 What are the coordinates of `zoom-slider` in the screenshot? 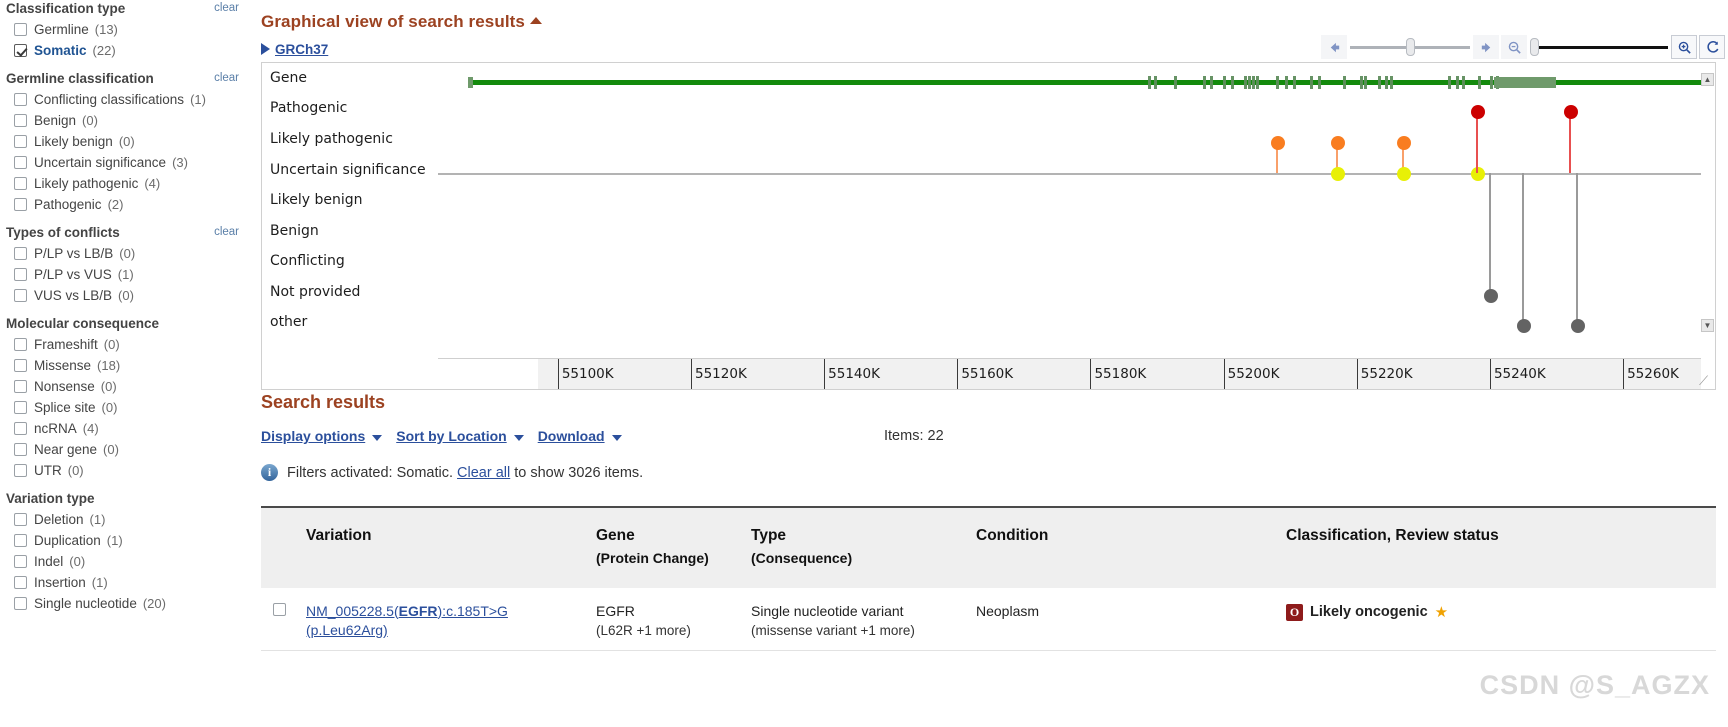 It's located at (1599, 47).